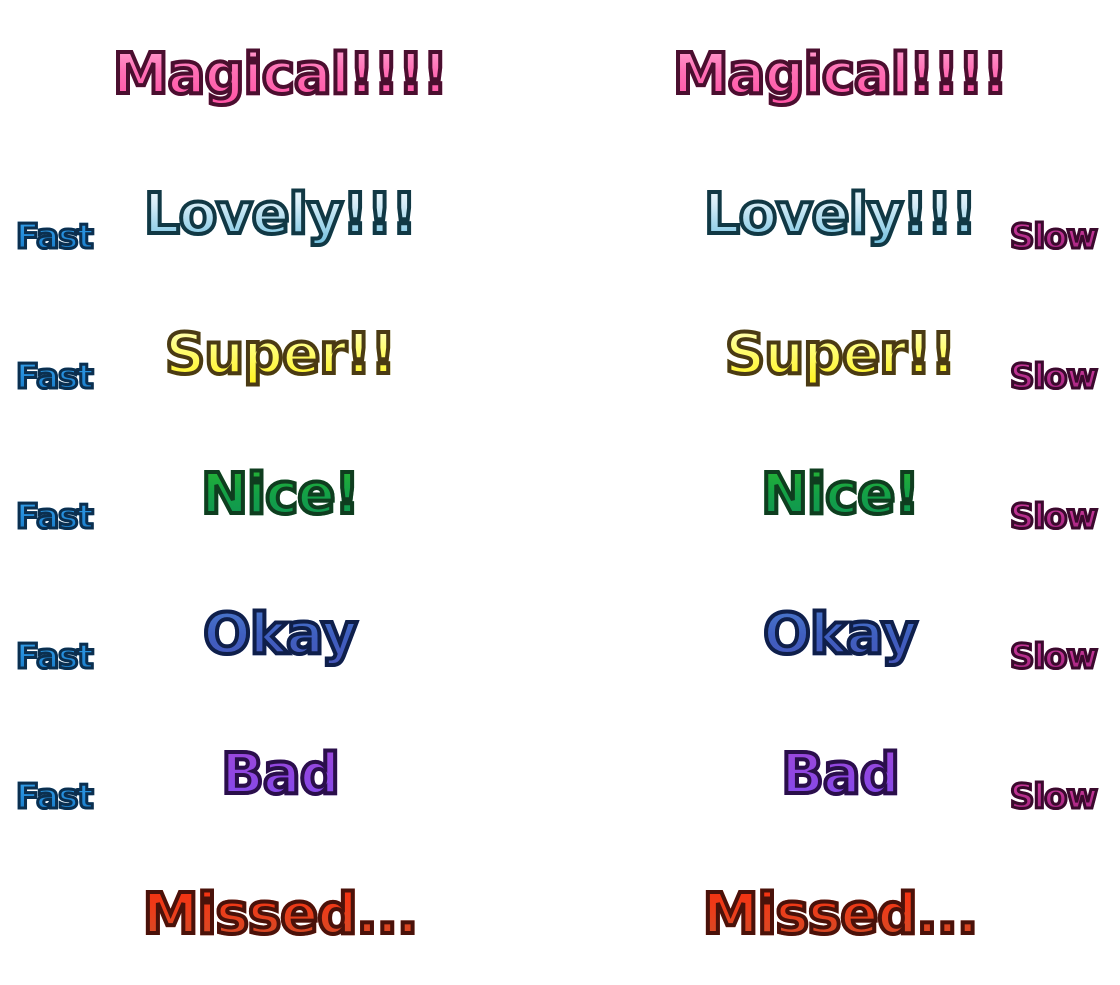 The width and height of the screenshot is (1120, 985). What do you see at coordinates (840, 215) in the screenshot?
I see `judgement-row-lovely: Lovely!!! Slow` at bounding box center [840, 215].